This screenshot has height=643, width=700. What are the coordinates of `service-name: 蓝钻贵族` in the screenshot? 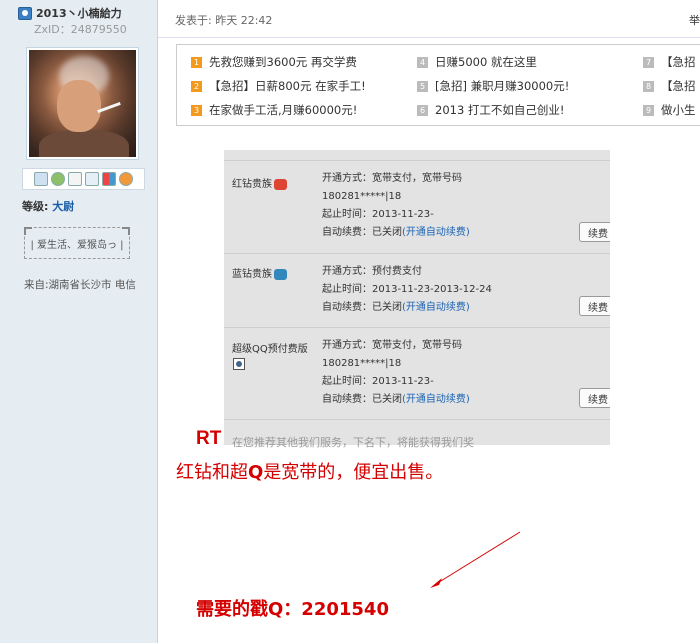 It's located at (259, 272).